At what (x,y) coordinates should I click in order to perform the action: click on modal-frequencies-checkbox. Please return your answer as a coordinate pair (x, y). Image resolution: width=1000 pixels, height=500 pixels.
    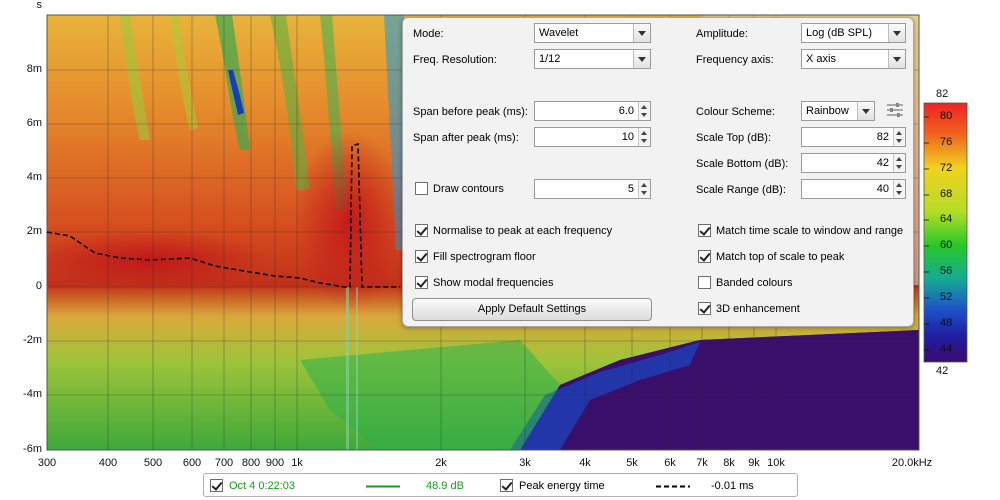
    Looking at the image, I should click on (421, 282).